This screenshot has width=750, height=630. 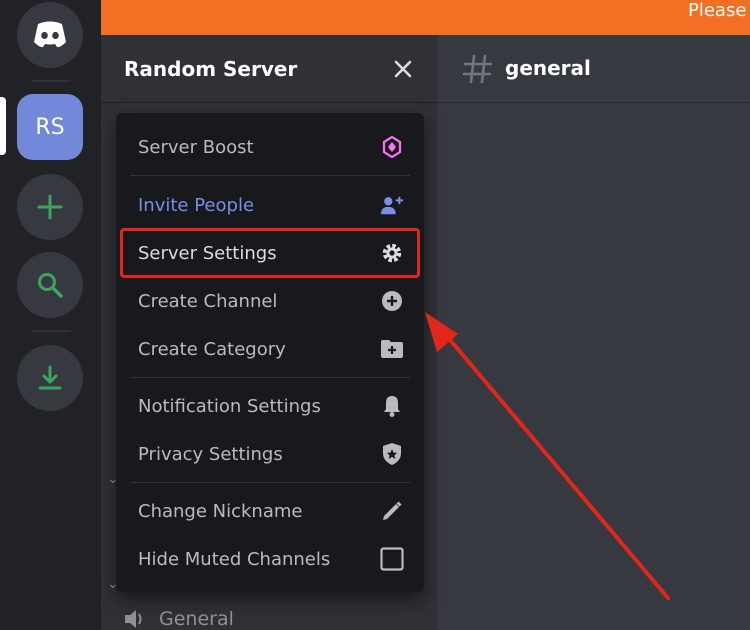 I want to click on annotation-arrow, so click(x=547, y=456).